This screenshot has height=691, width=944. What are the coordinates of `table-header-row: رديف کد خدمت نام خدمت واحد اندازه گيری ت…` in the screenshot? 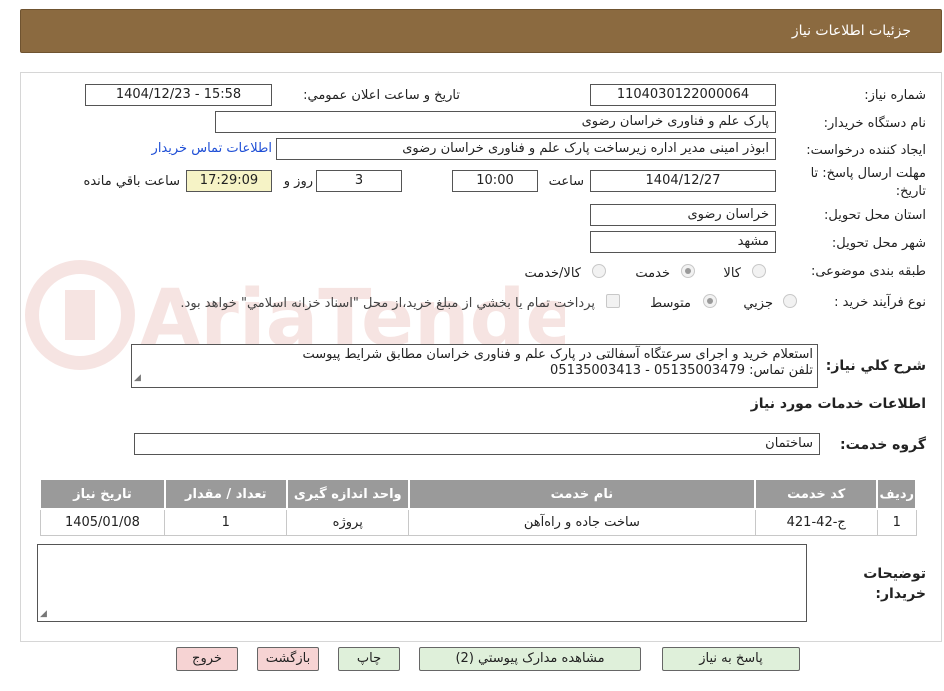 It's located at (478, 494).